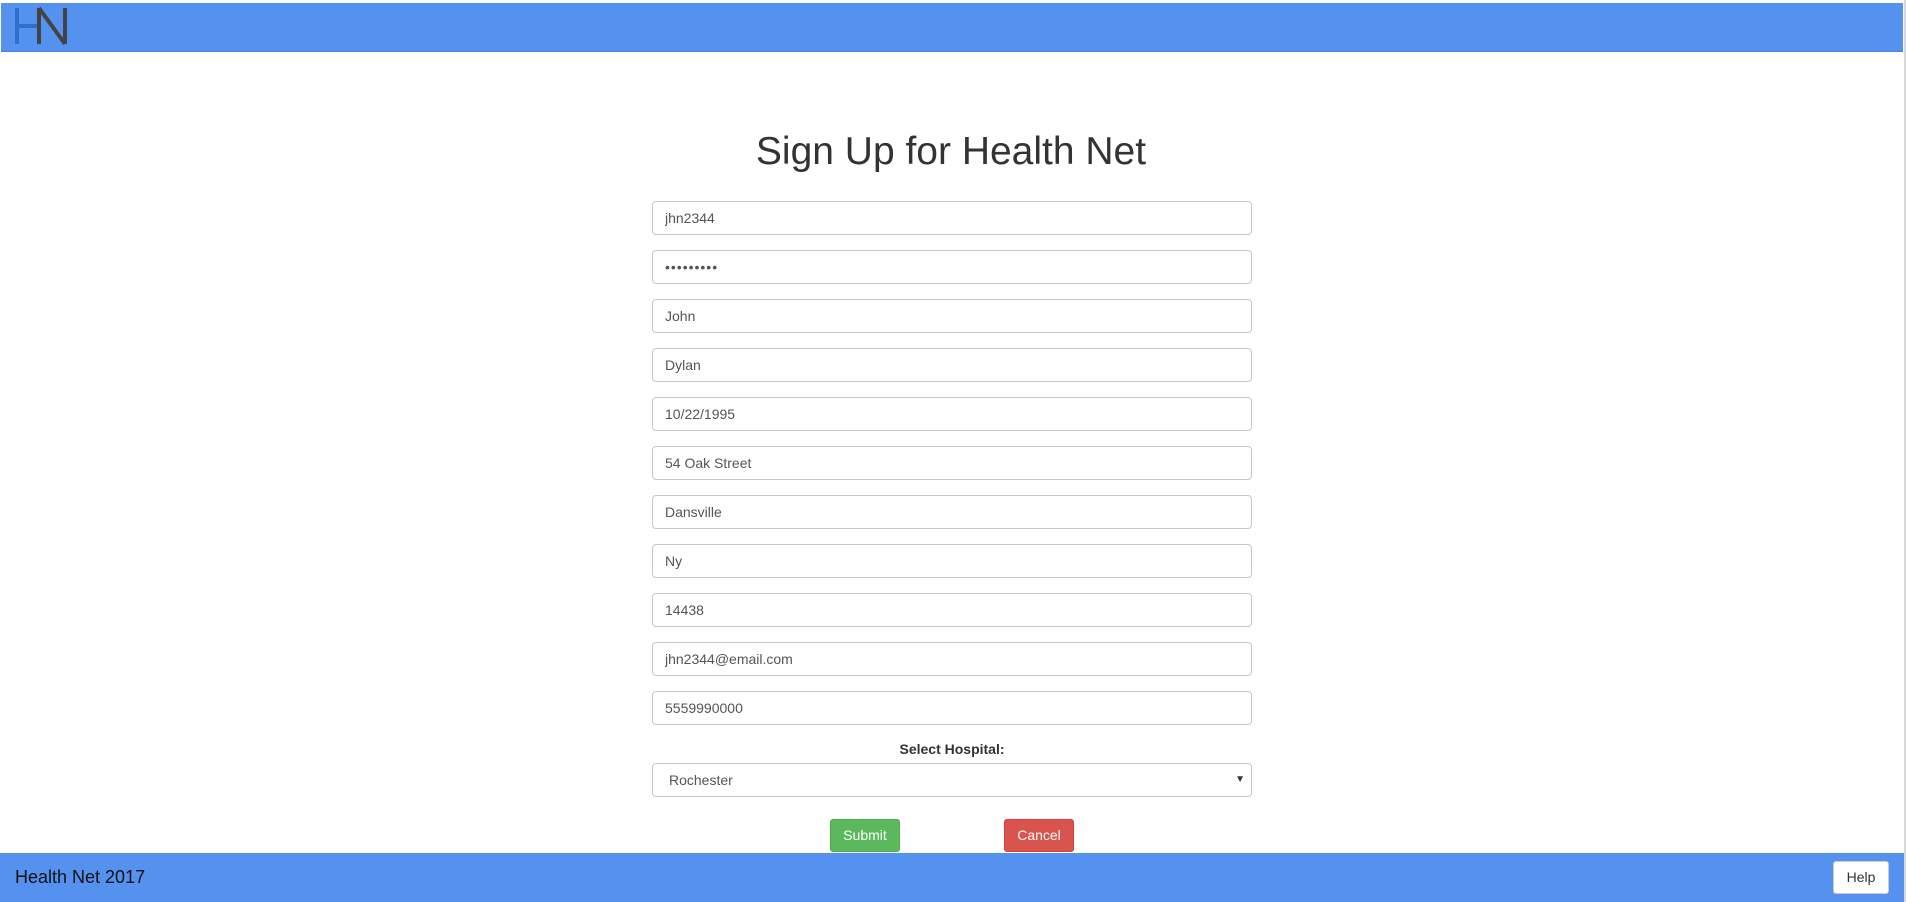 This screenshot has height=902, width=1906. I want to click on healthnet-logo, so click(43, 27).